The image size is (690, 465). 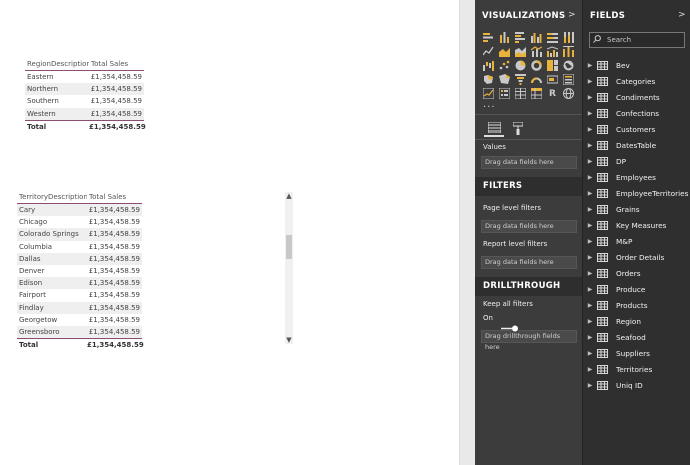 I want to click on field-table-item: ▶ M&P, so click(x=636, y=241).